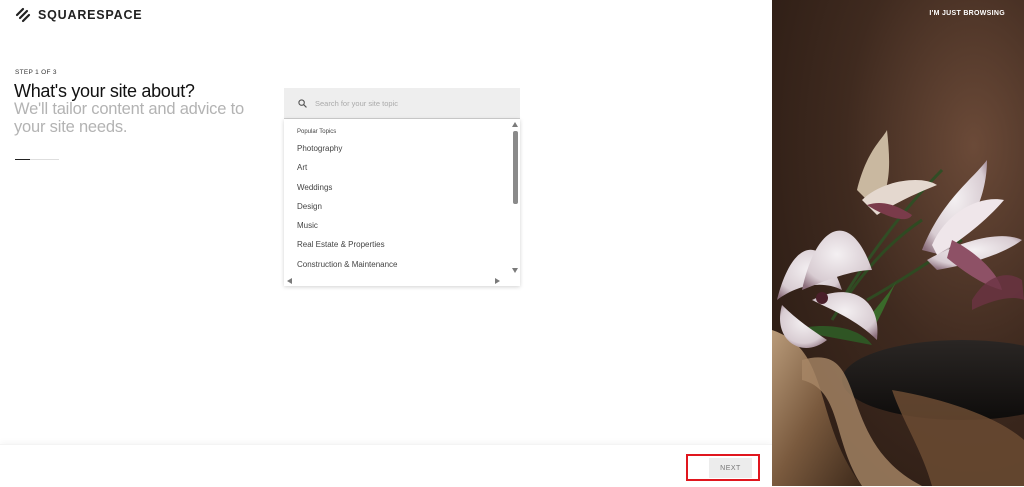 The image size is (1024, 487). What do you see at coordinates (386, 465) in the screenshot?
I see `footer-bar` at bounding box center [386, 465].